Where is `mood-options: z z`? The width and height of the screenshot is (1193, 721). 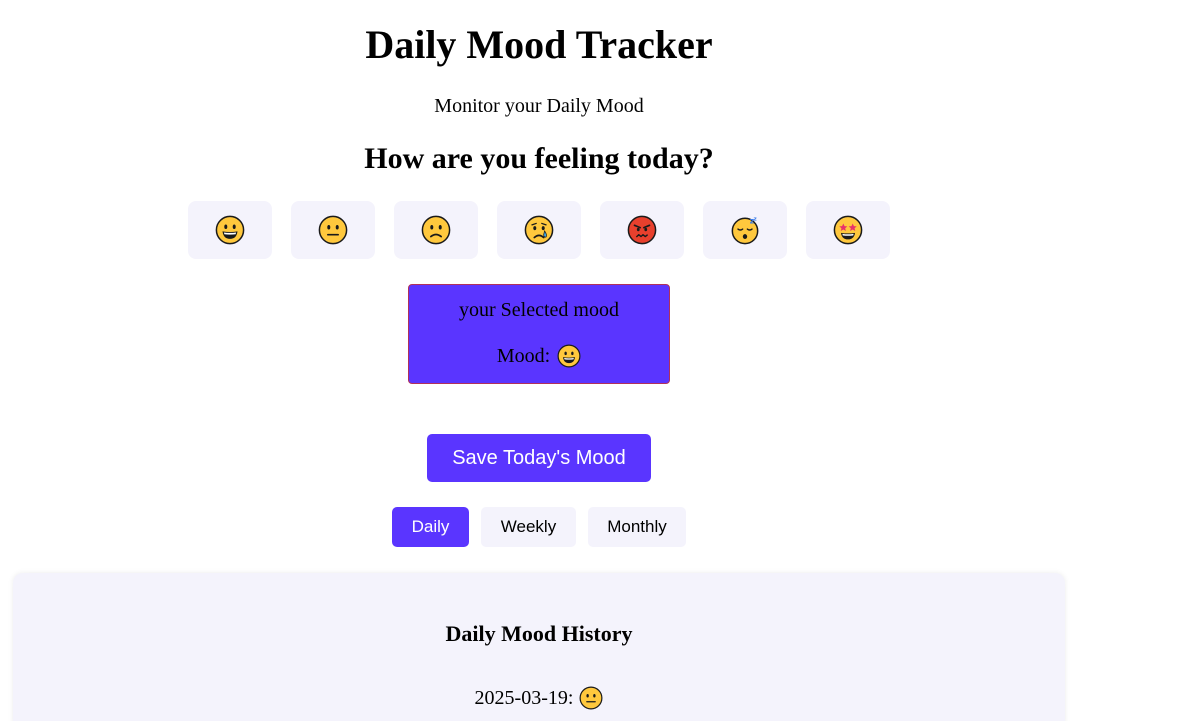 mood-options: z z is located at coordinates (539, 230).